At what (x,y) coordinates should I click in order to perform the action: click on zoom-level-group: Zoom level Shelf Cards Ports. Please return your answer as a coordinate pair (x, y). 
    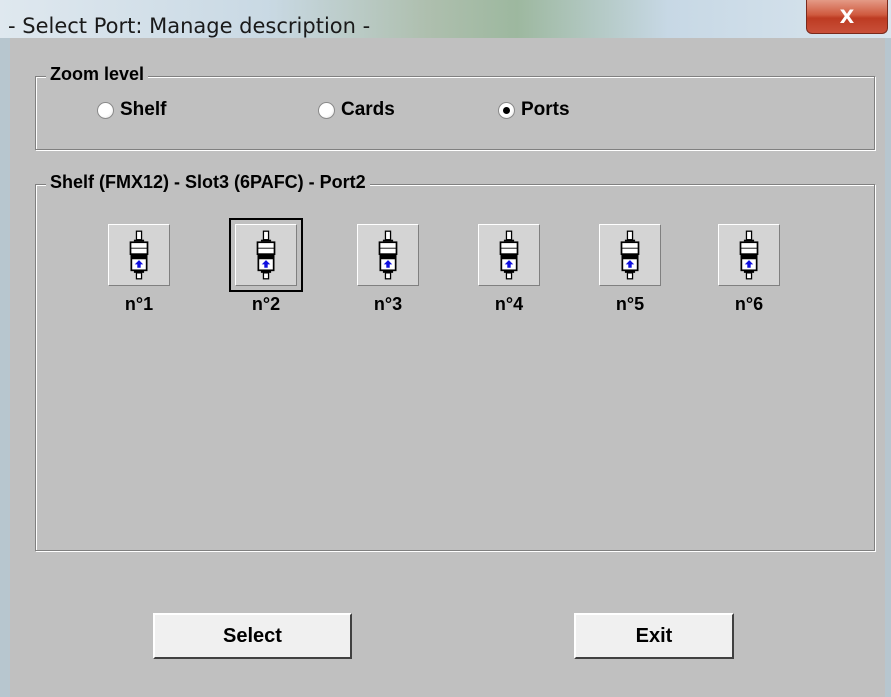
    Looking at the image, I should click on (455, 107).